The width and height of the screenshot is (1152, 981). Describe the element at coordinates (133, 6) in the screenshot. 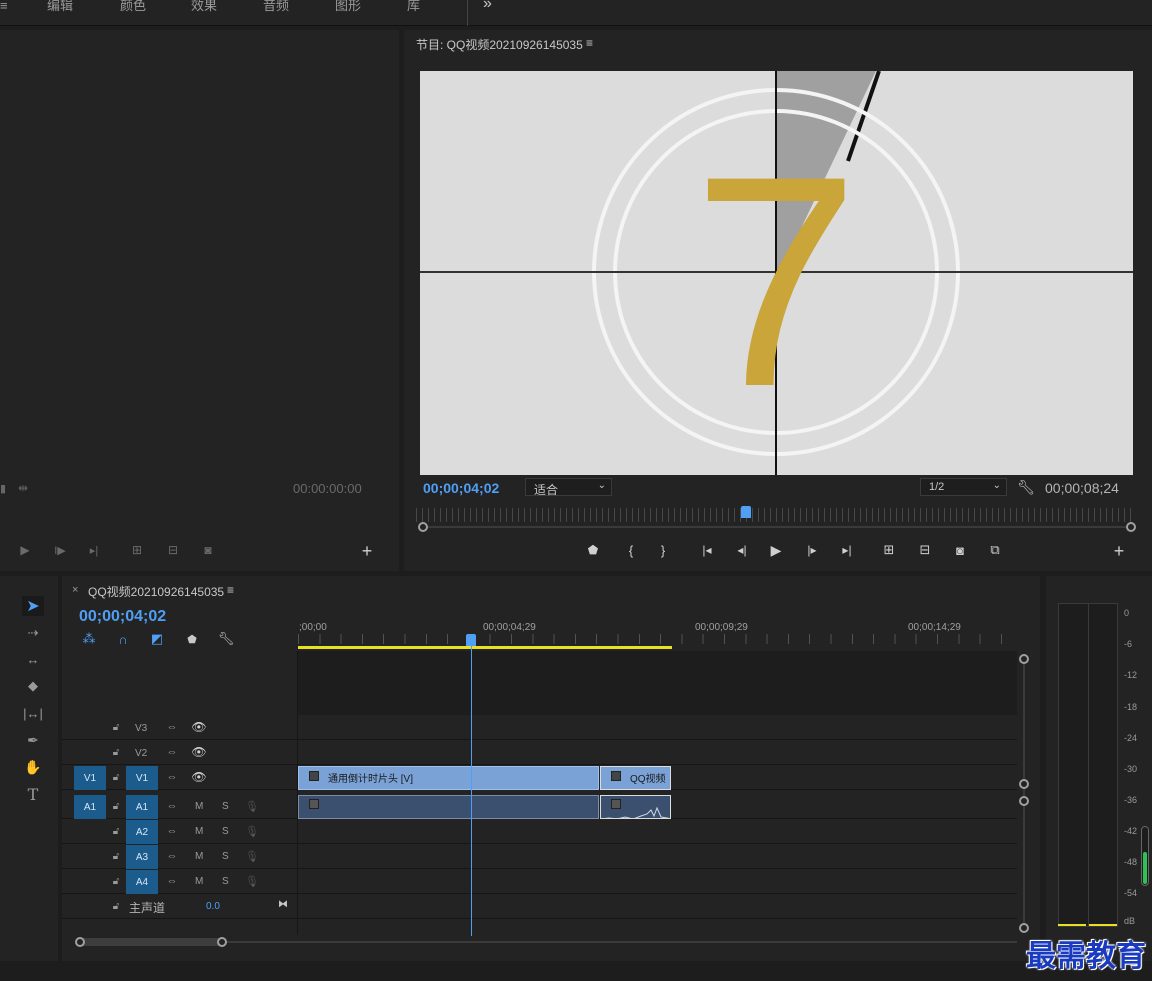

I see `tab-color: 颜色` at that location.